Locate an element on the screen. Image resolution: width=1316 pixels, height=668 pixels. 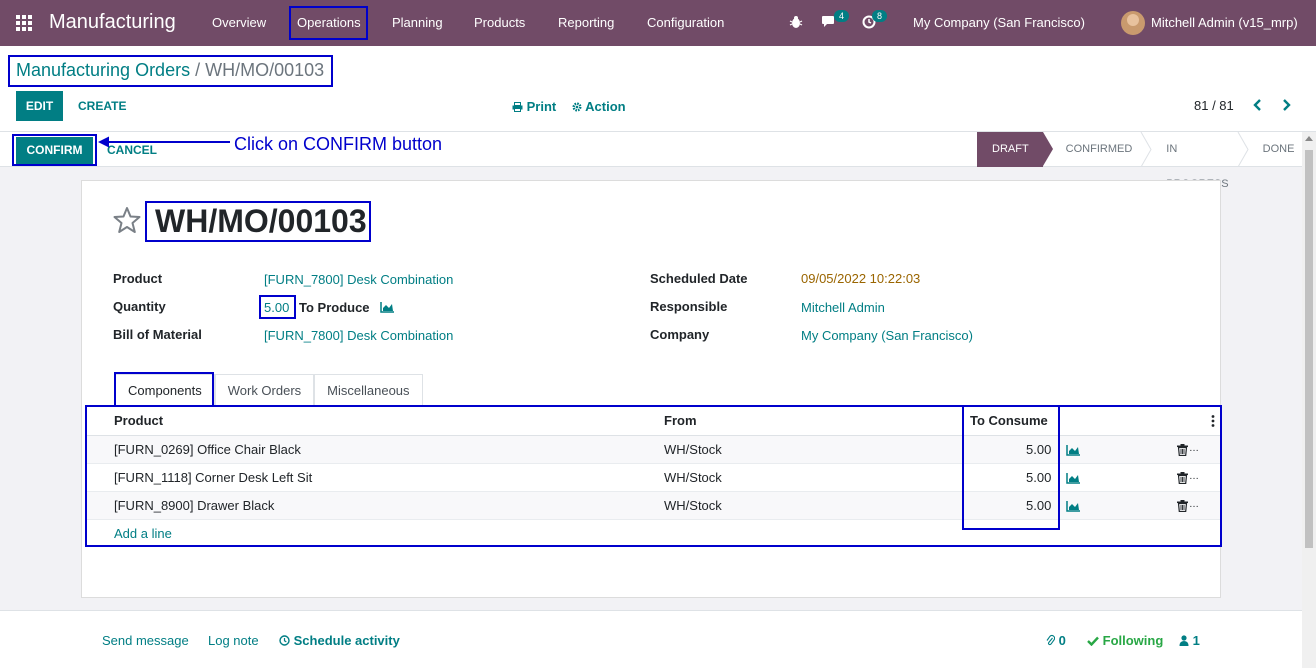
menu-planning: Planning is located at coordinates (417, 22).